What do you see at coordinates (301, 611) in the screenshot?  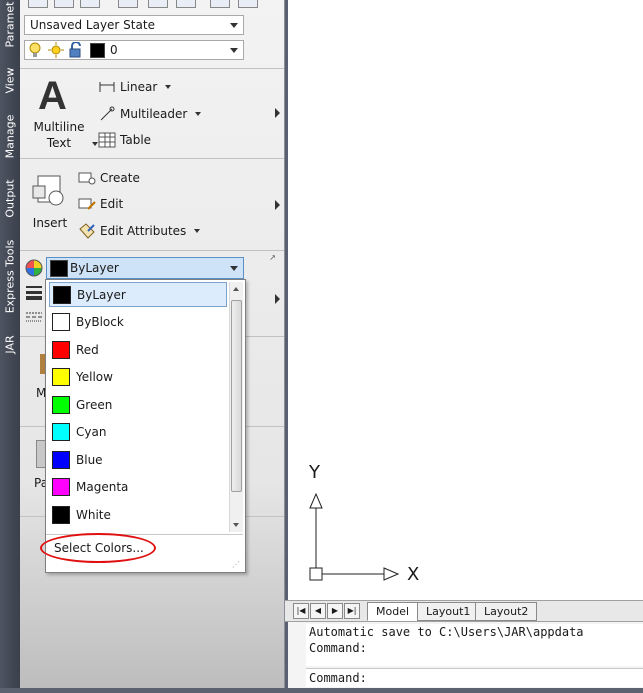 I see `first-tab-icon: |◀` at bounding box center [301, 611].